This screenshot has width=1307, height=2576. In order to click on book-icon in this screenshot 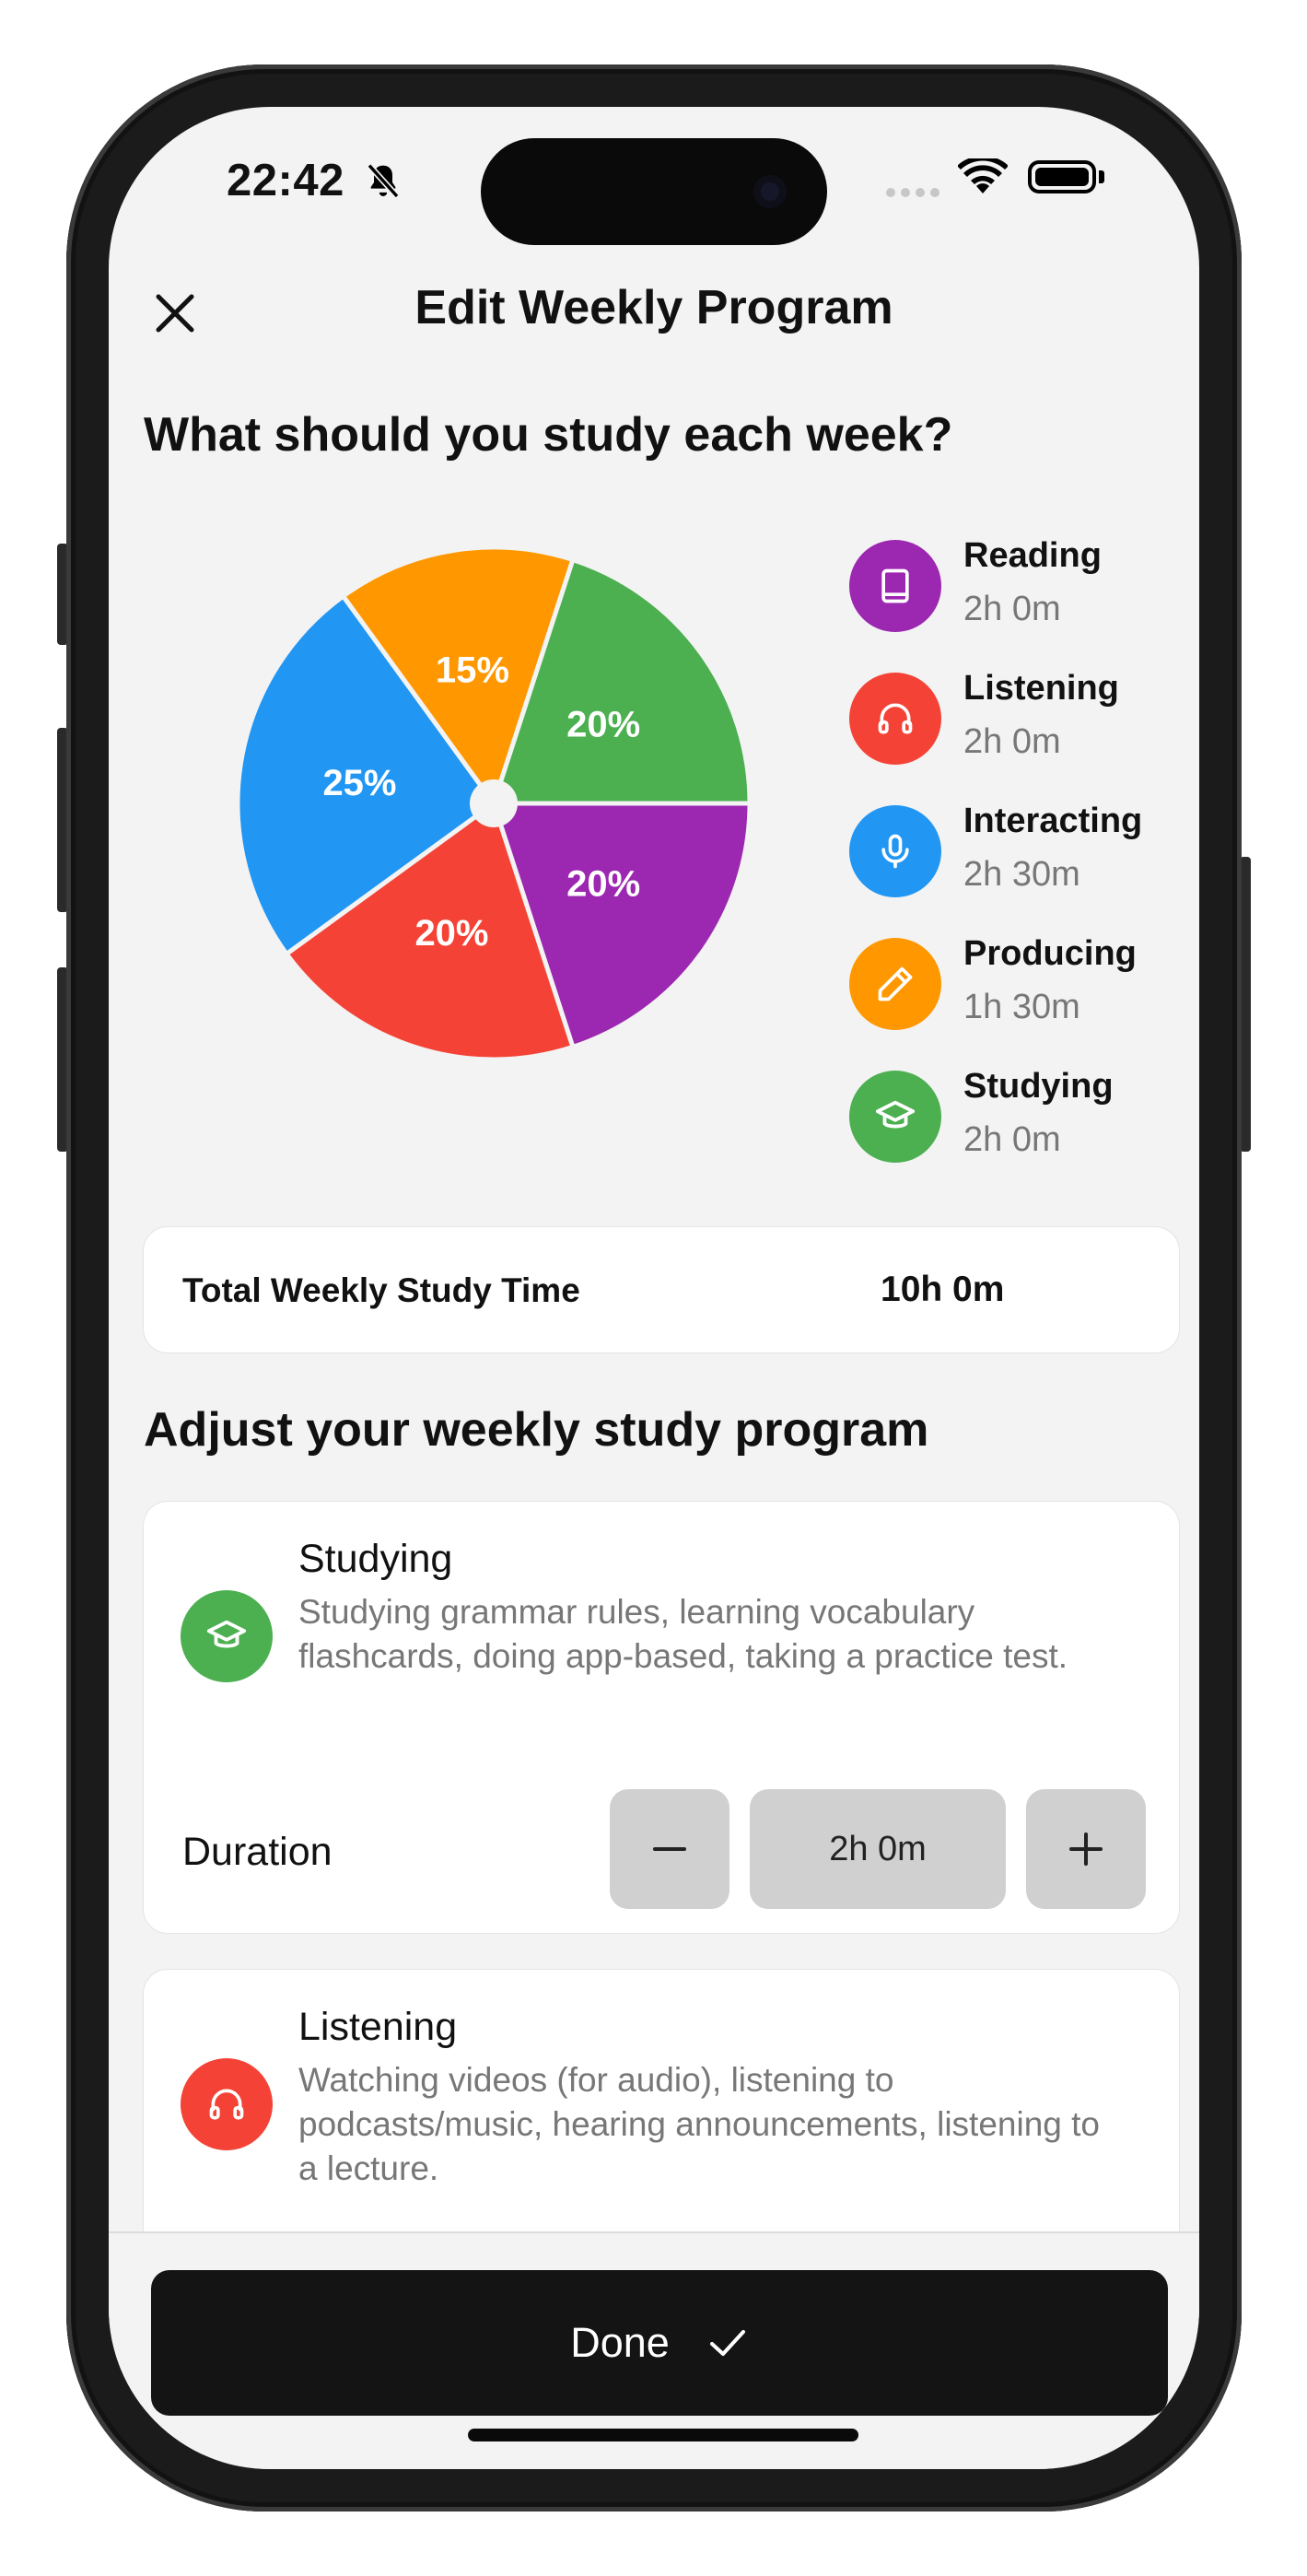, I will do `click(895, 585)`.